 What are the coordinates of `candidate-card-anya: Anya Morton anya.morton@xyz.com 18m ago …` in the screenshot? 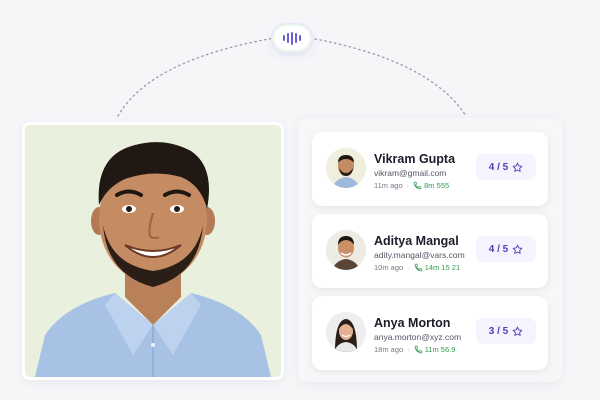 It's located at (430, 333).